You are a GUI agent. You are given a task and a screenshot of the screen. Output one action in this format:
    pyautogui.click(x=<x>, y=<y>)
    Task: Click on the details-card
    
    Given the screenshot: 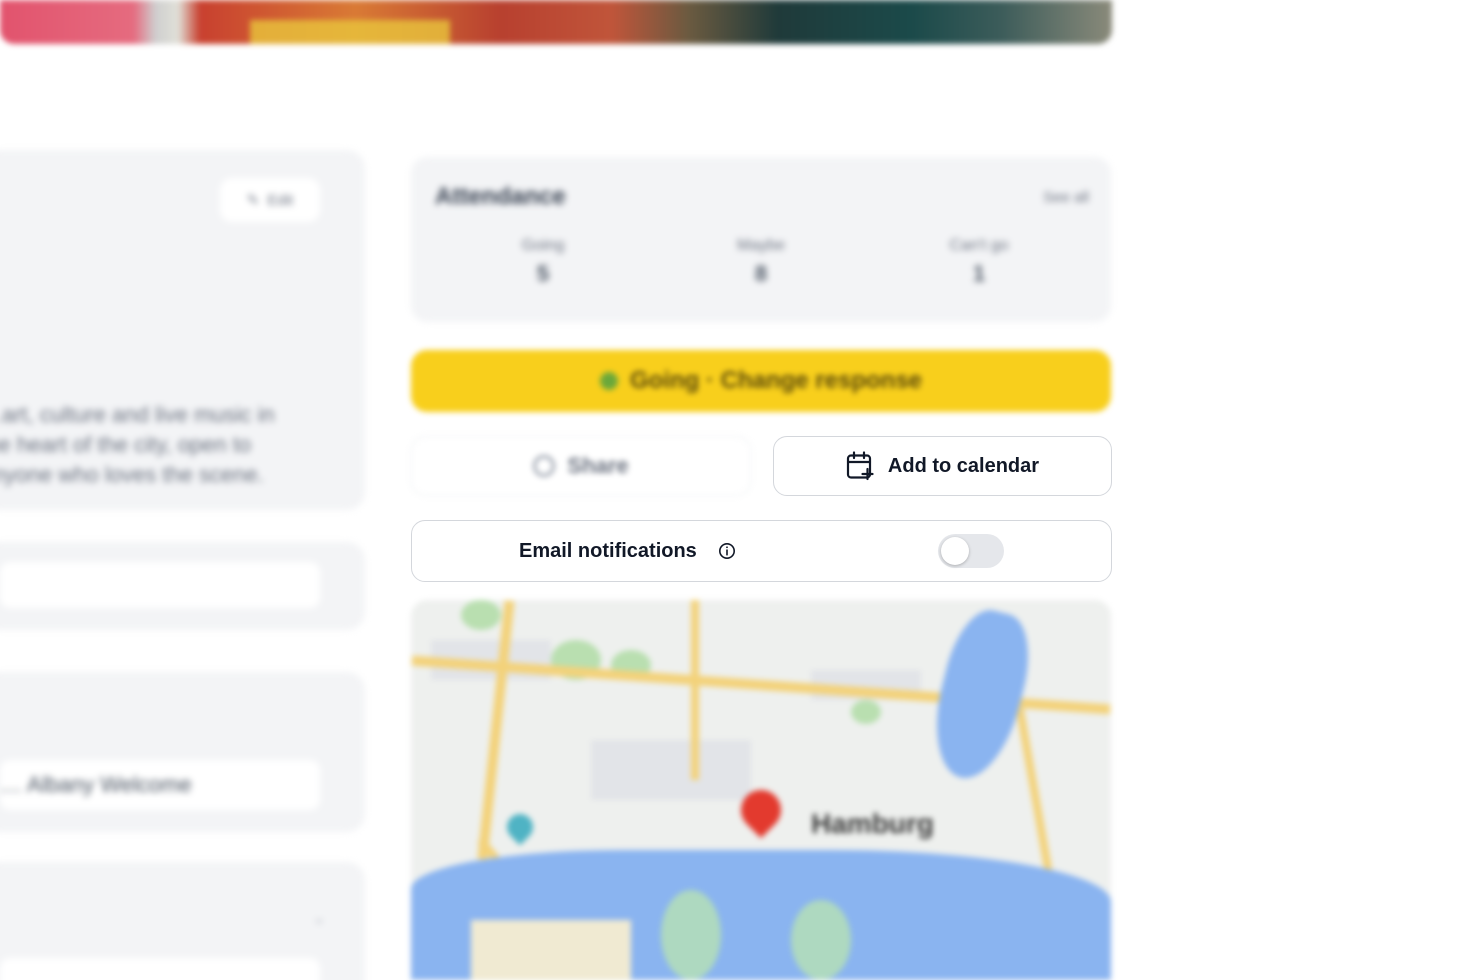 What is the action you would take?
    pyautogui.click(x=182, y=586)
    